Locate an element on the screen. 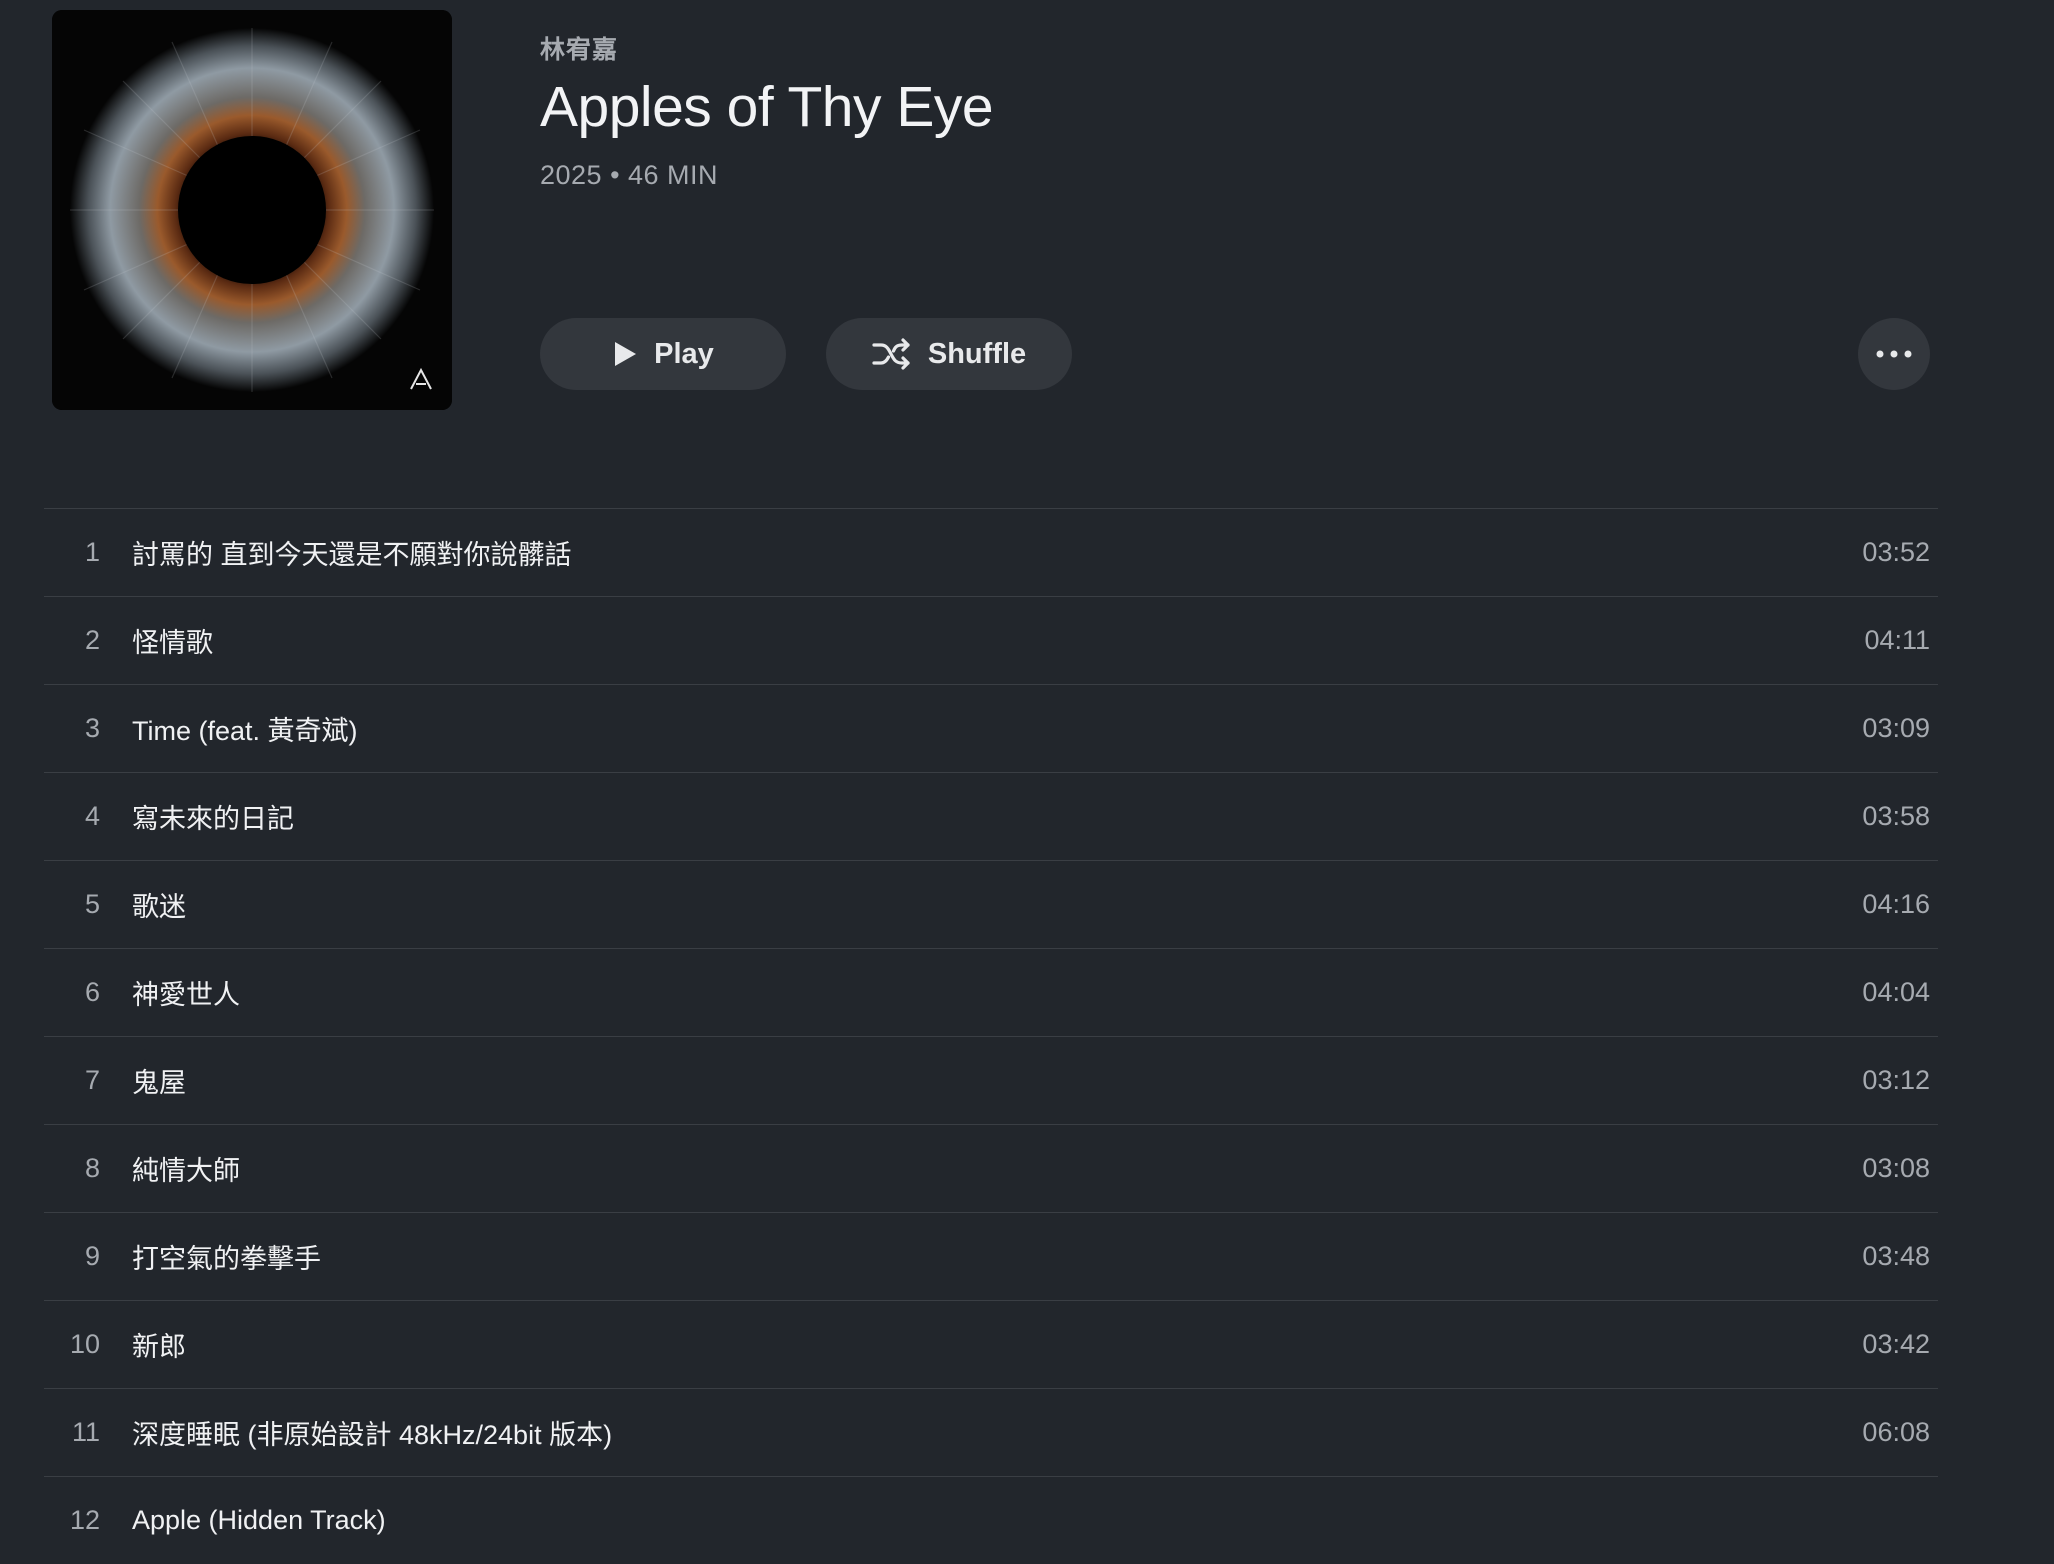 The image size is (2054, 1564). track-row: 5 歌迷 04:16 is located at coordinates (991, 905).